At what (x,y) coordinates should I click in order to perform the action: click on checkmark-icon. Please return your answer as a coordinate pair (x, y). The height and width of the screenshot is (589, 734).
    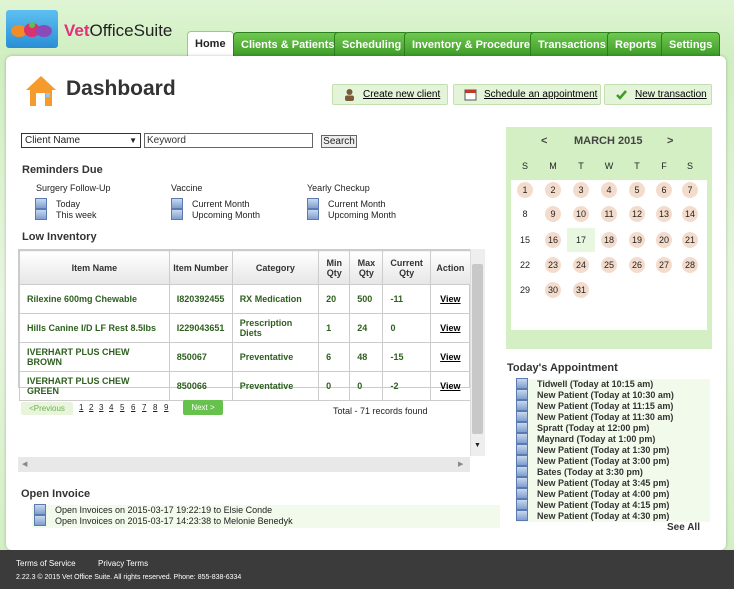
    Looking at the image, I should click on (621, 95).